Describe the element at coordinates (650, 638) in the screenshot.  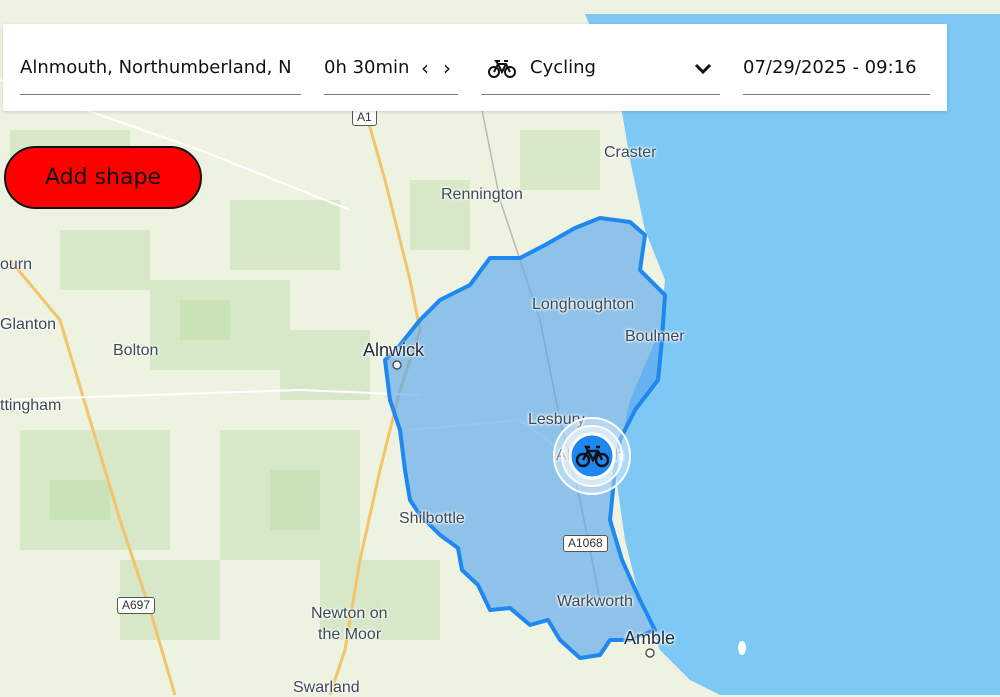
I see `place-label-amble: Amble` at that location.